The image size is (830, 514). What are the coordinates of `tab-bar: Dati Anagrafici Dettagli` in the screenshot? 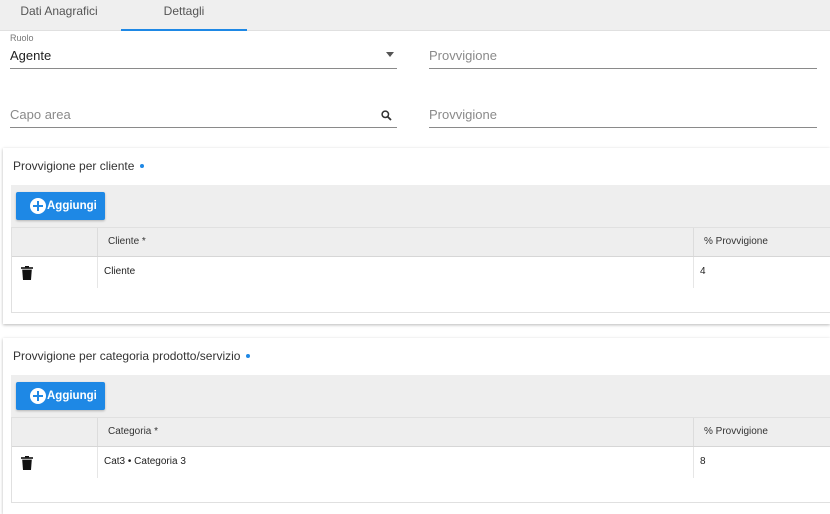 It's located at (415, 15).